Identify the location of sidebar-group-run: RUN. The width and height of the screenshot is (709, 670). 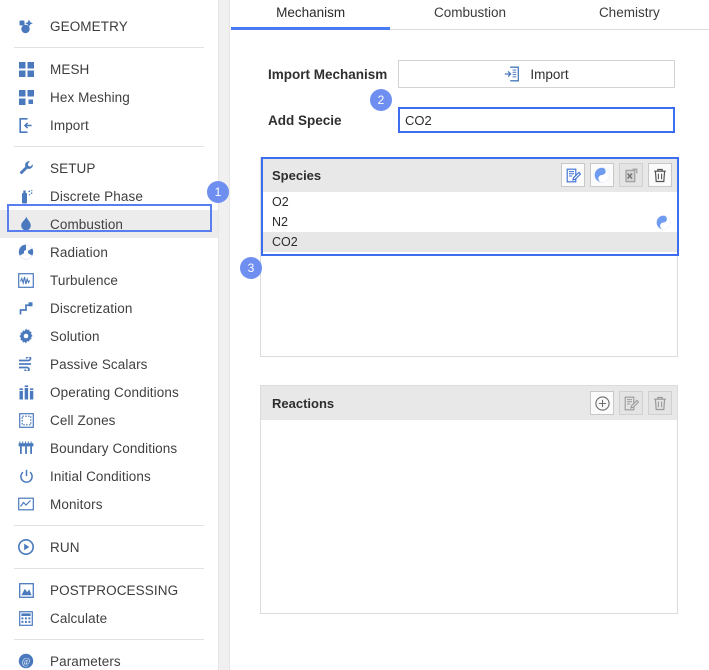
(109, 547).